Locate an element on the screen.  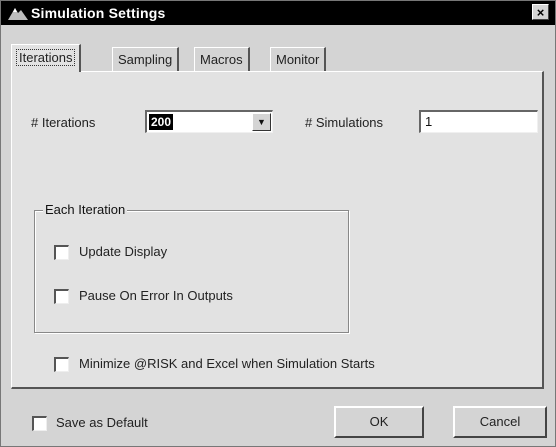
tab-macros: Macros is located at coordinates (222, 59).